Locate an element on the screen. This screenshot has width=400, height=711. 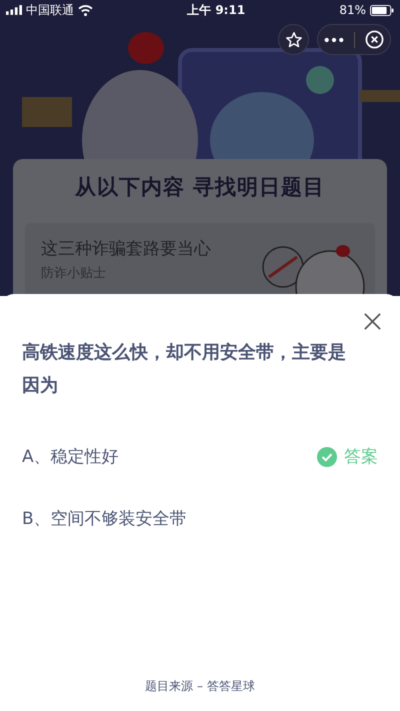
signal-icon is located at coordinates (14, 10).